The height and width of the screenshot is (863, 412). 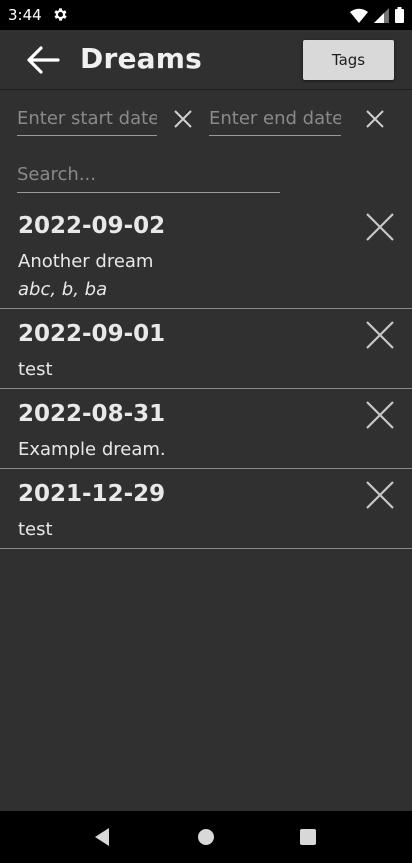 What do you see at coordinates (86, 261) in the screenshot?
I see `dream-text: Another dream` at bounding box center [86, 261].